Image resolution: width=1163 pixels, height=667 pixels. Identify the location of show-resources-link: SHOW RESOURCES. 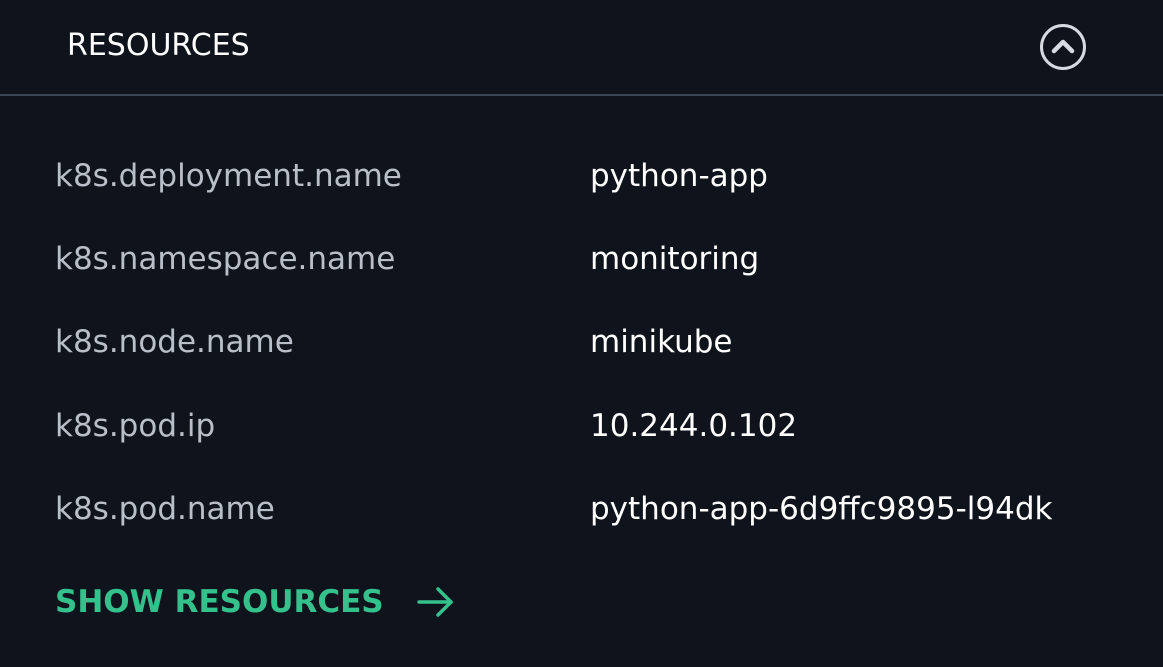
(255, 602).